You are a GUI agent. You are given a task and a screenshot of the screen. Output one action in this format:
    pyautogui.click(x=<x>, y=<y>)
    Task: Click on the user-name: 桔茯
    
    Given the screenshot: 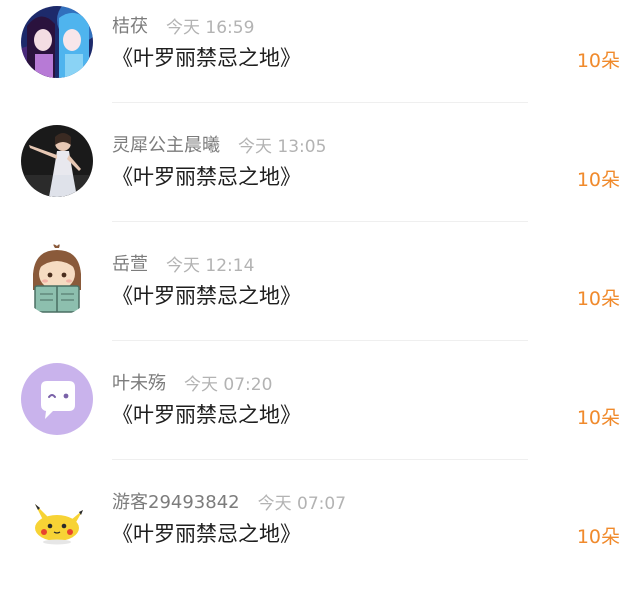 What is the action you would take?
    pyautogui.click(x=130, y=25)
    